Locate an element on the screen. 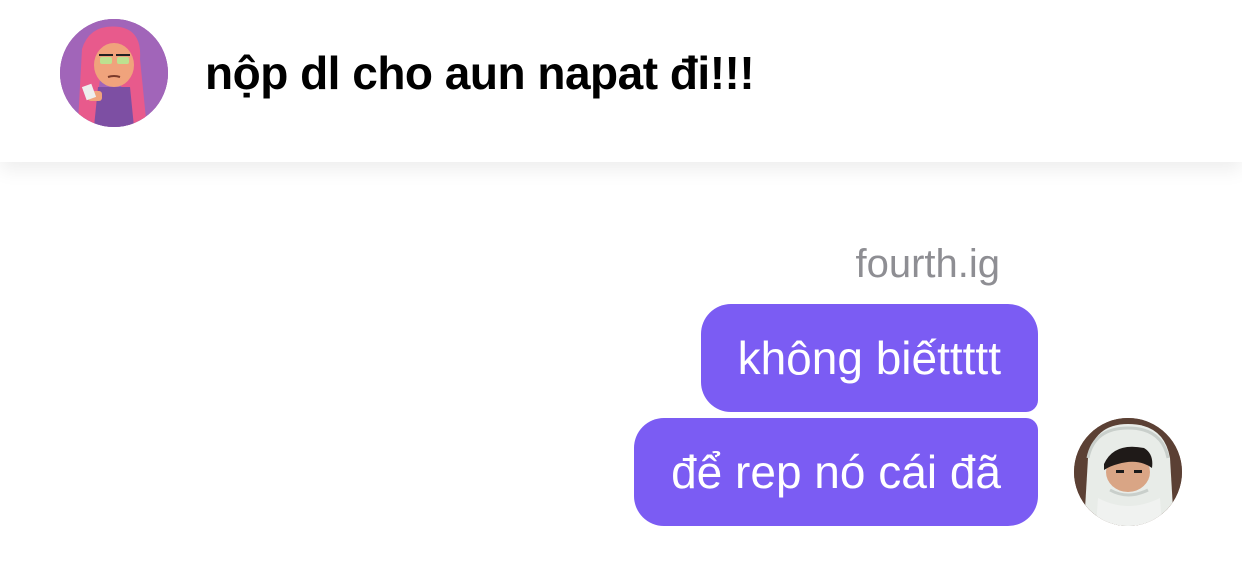  message-bubble: để rep nó cái đã is located at coordinates (836, 472).